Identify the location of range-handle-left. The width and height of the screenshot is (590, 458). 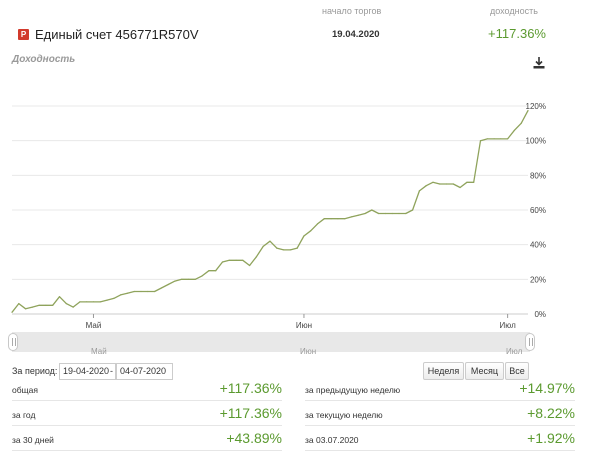
(13, 342).